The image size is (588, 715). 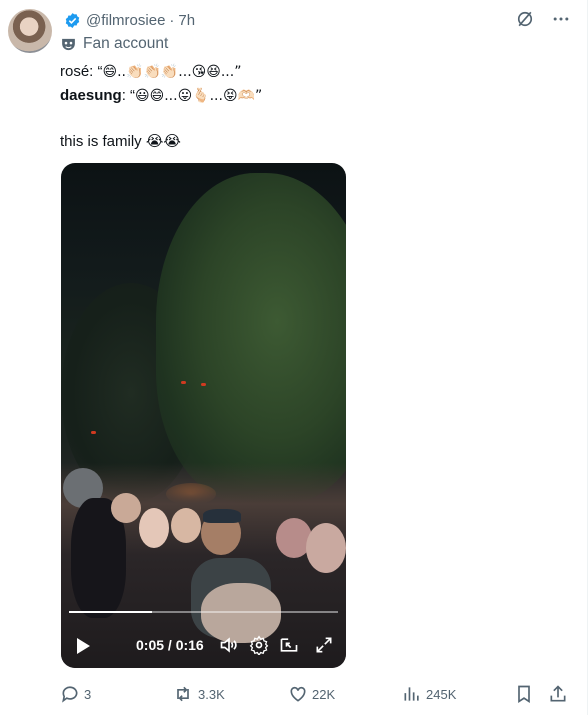 What do you see at coordinates (30, 31) in the screenshot?
I see `avatar` at bounding box center [30, 31].